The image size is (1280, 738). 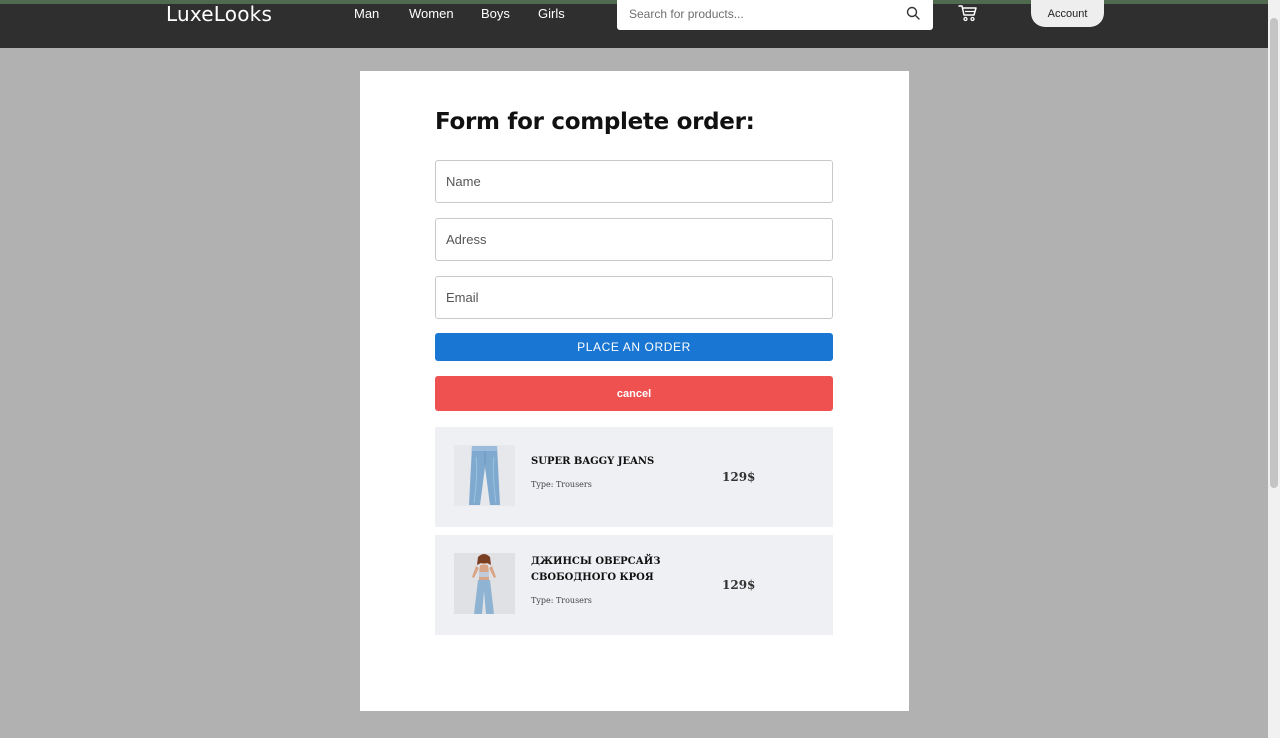 I want to click on search-input, so click(x=764, y=14).